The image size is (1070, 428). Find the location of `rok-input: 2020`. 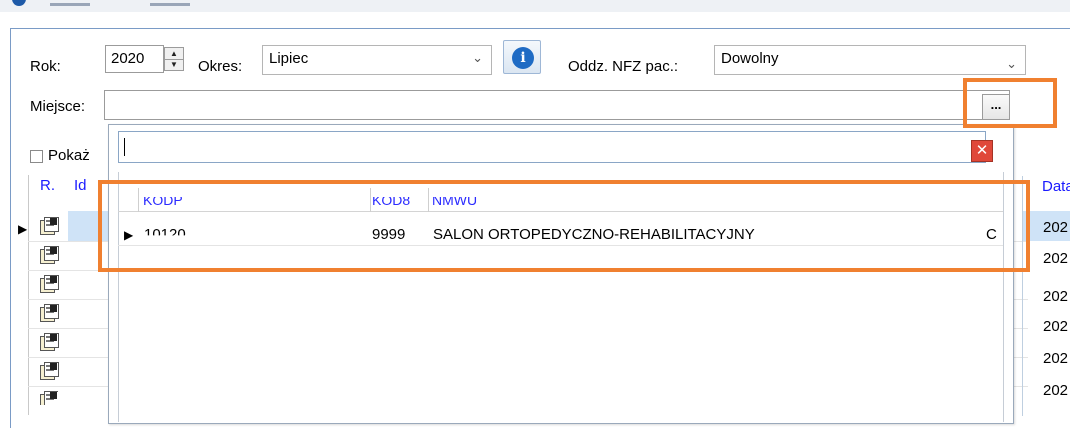

rok-input: 2020 is located at coordinates (134, 59).